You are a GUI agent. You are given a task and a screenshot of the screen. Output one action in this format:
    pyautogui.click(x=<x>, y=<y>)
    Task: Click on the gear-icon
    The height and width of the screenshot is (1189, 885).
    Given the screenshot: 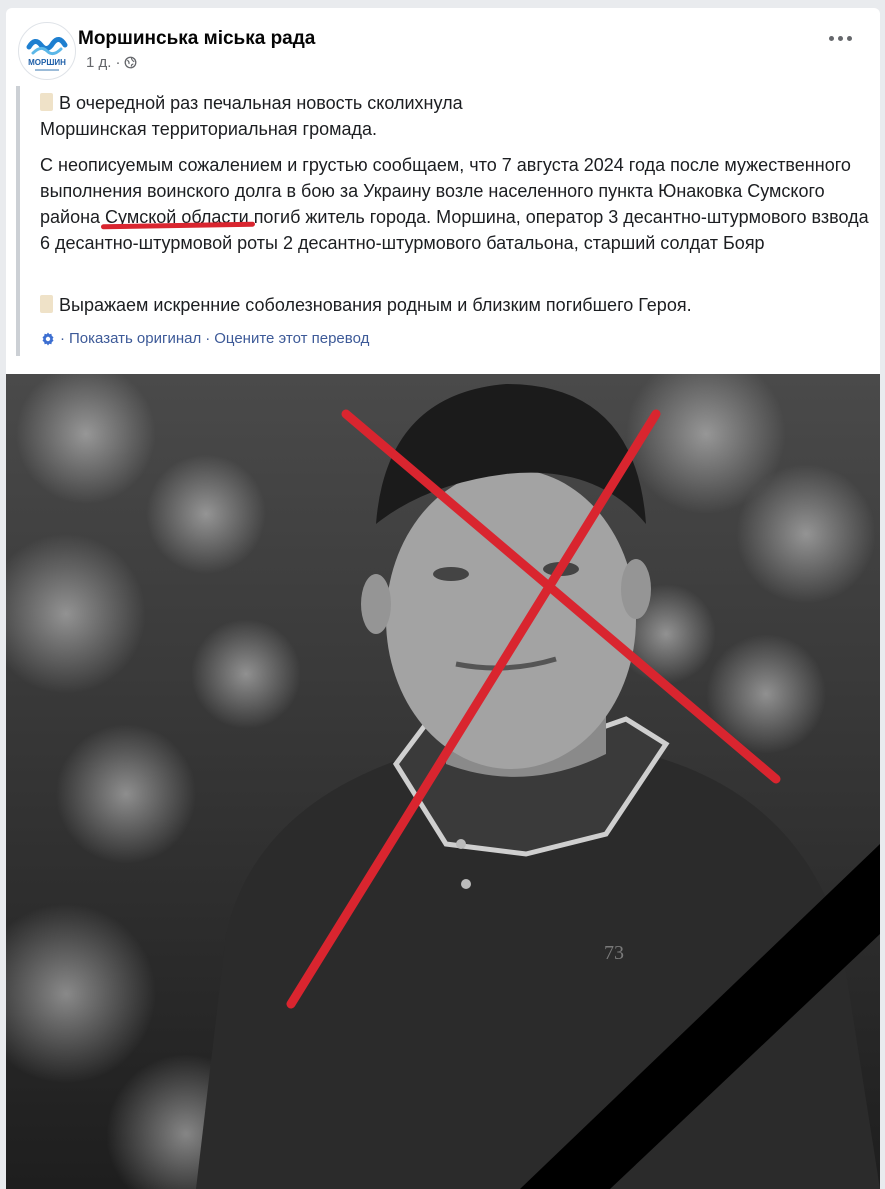 What is the action you would take?
    pyautogui.click(x=48, y=338)
    